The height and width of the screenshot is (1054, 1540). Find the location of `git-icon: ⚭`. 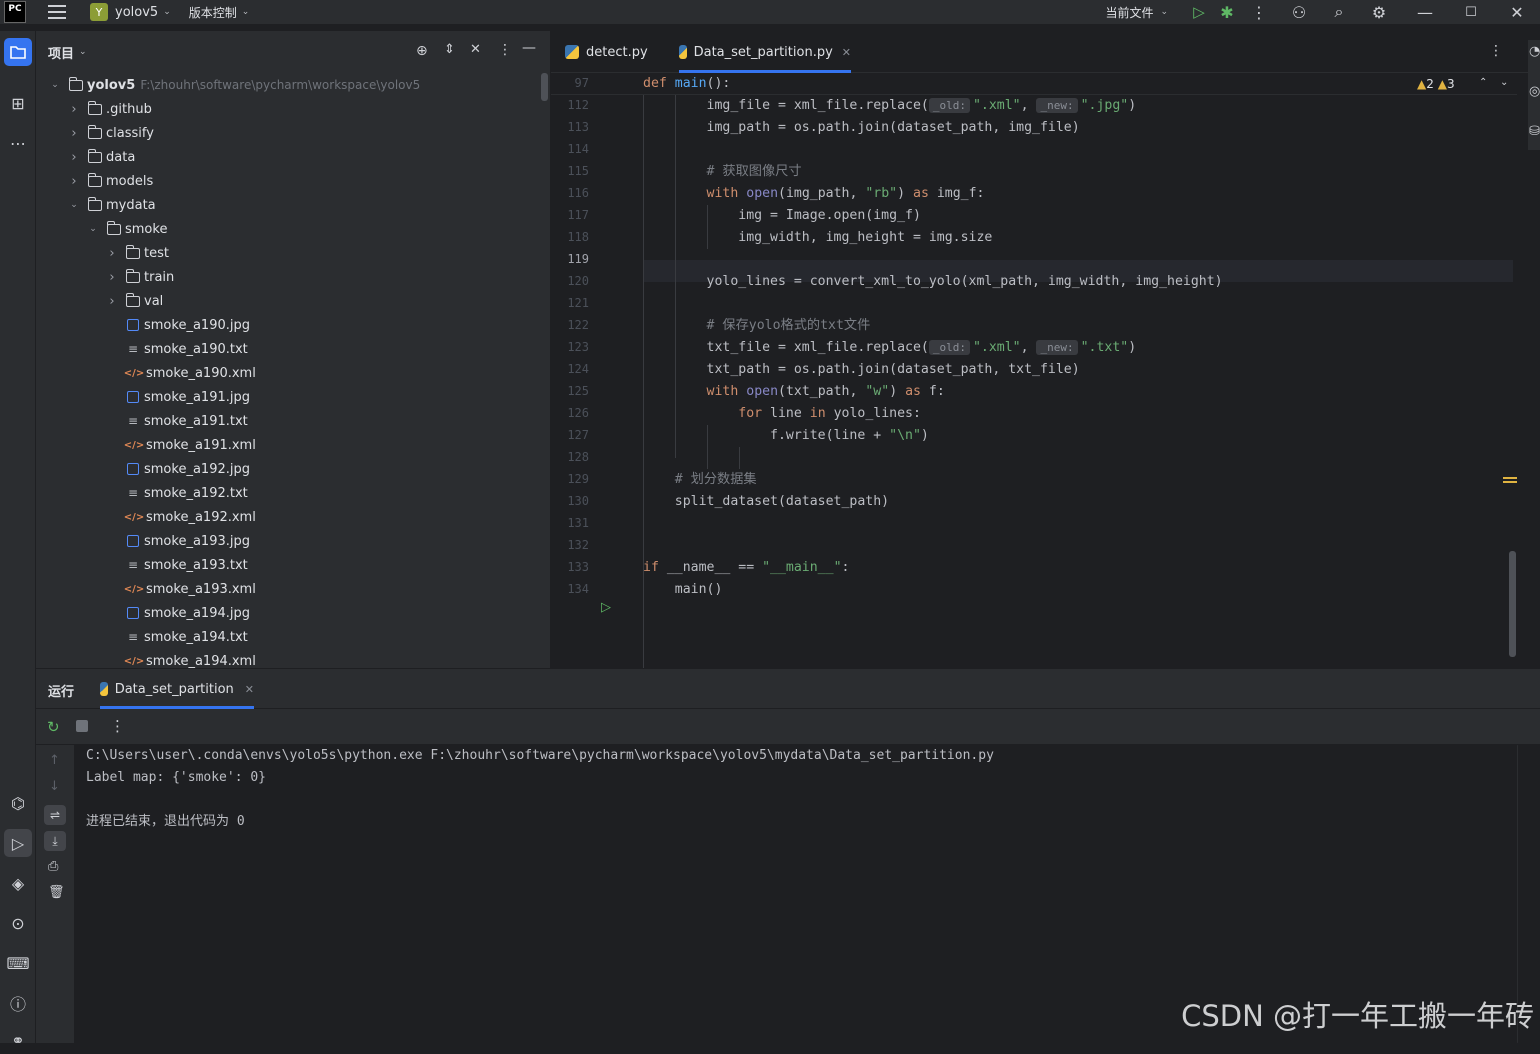

git-icon: ⚭ is located at coordinates (18, 1040).